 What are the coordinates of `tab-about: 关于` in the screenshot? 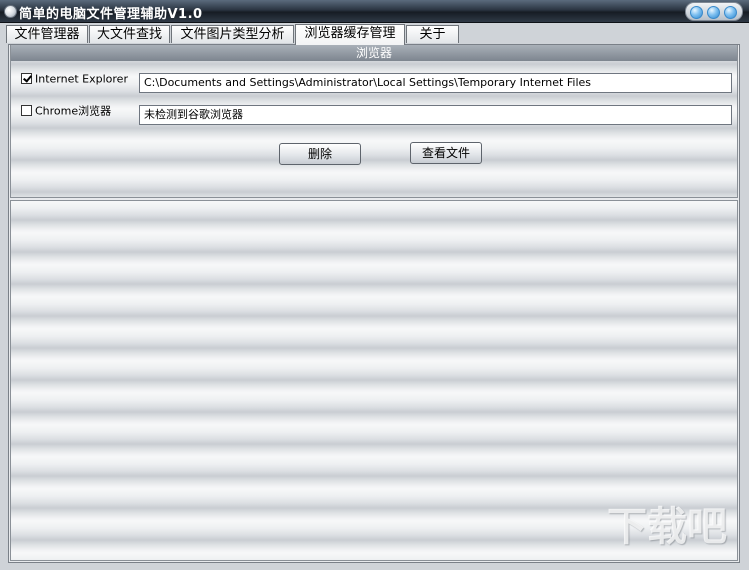 It's located at (432, 34).